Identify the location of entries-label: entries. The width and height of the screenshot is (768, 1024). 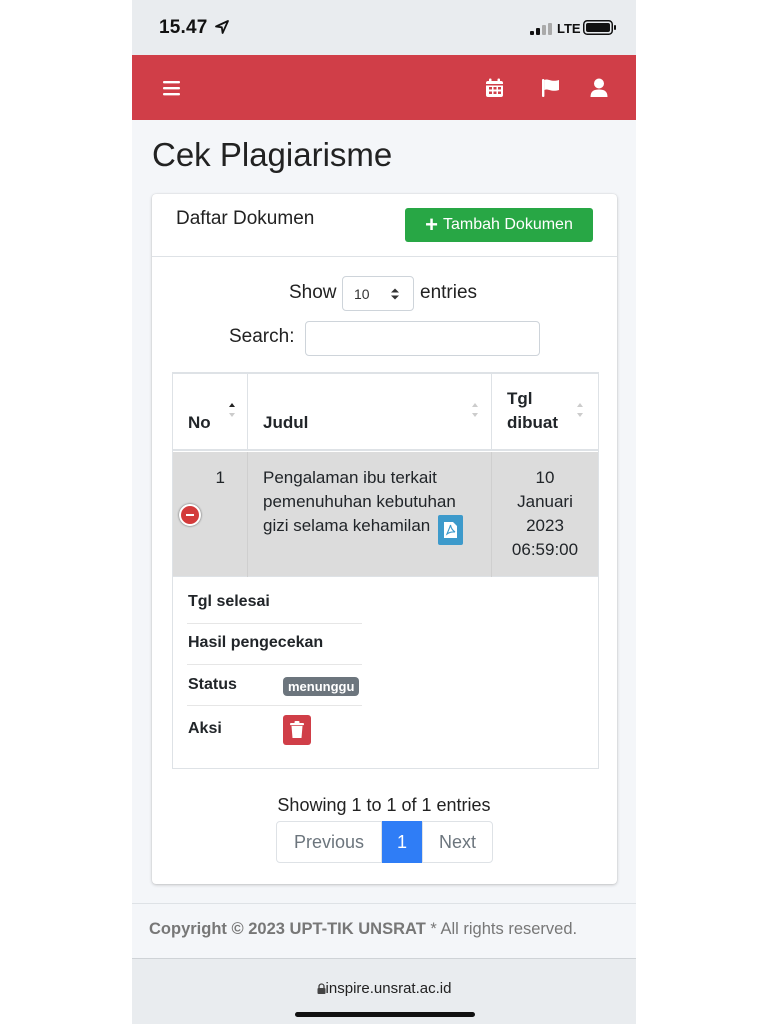
(449, 292).